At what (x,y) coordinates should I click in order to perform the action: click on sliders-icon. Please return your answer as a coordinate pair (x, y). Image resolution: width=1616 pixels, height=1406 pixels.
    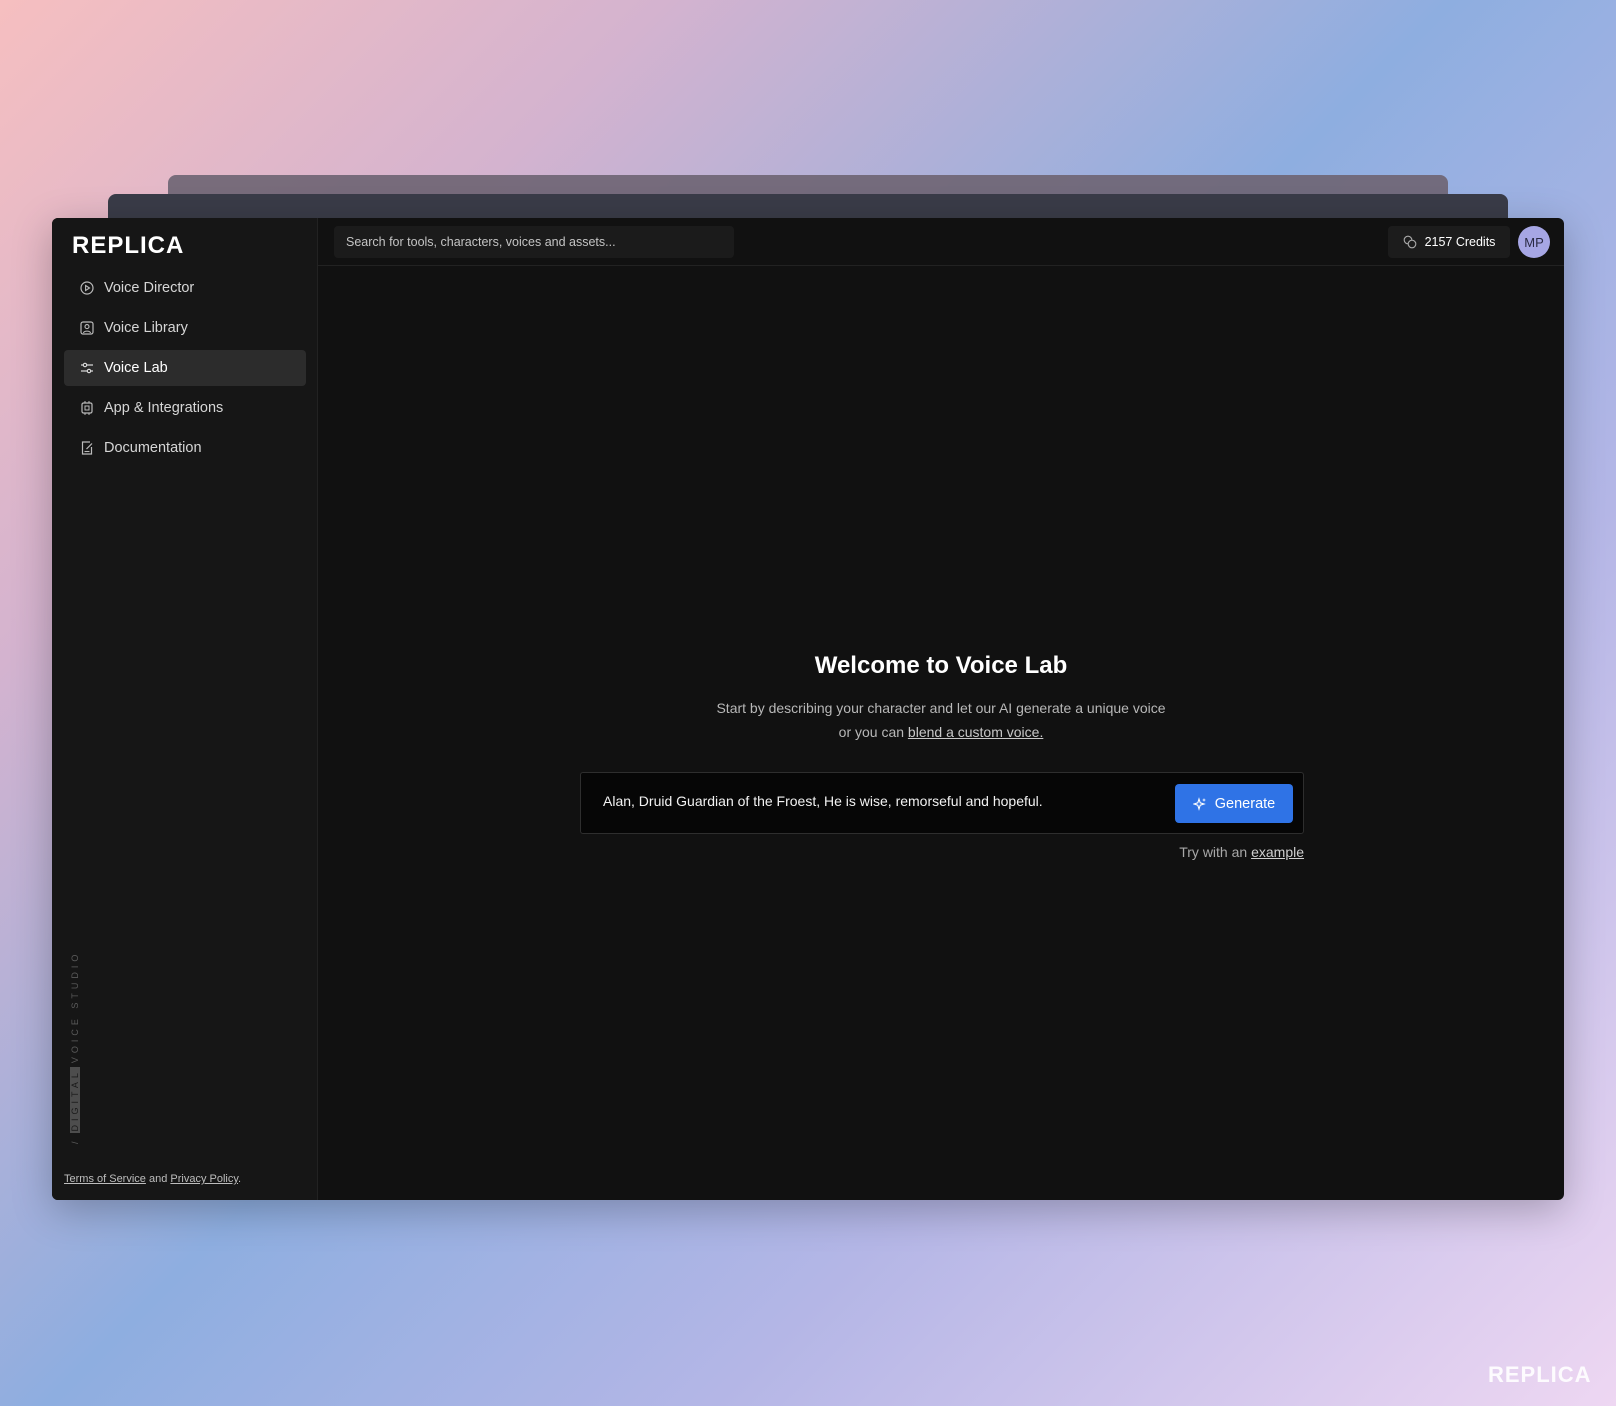
    Looking at the image, I should click on (87, 368).